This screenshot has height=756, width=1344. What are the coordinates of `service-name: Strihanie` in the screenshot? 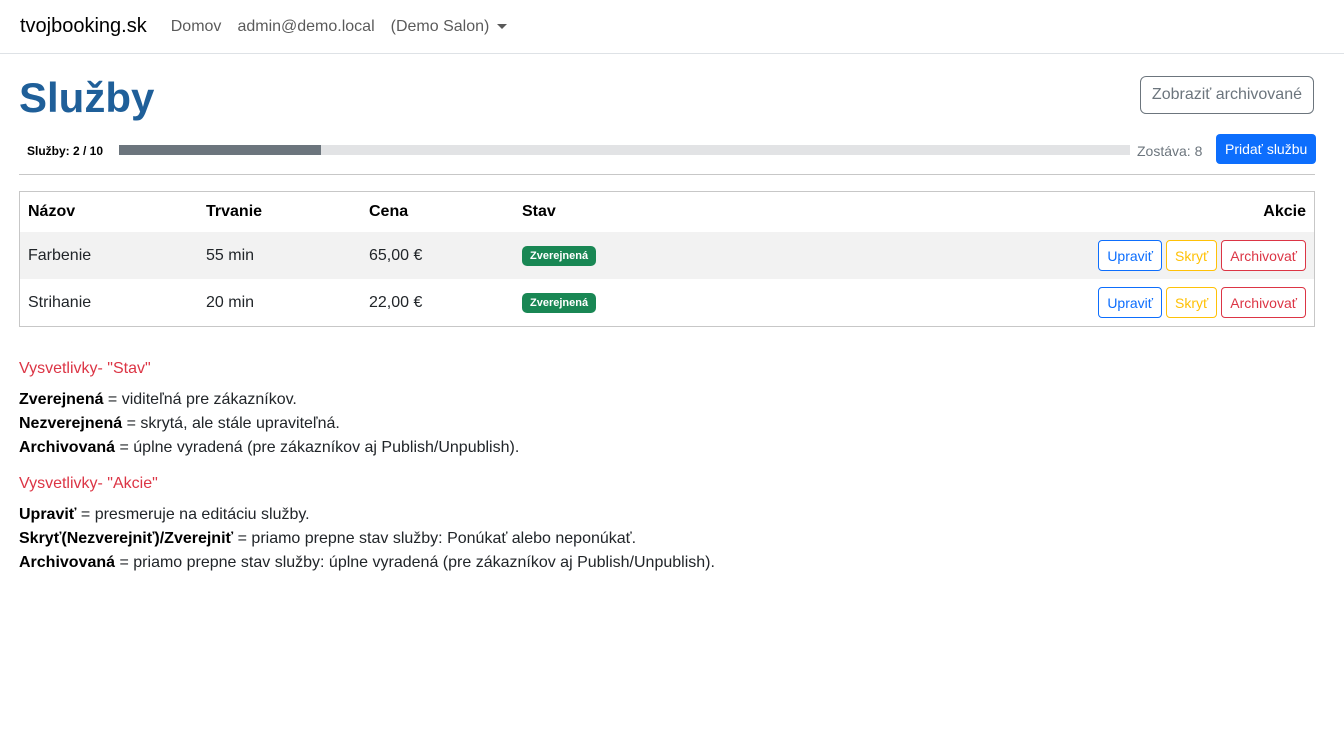 It's located at (60, 302).